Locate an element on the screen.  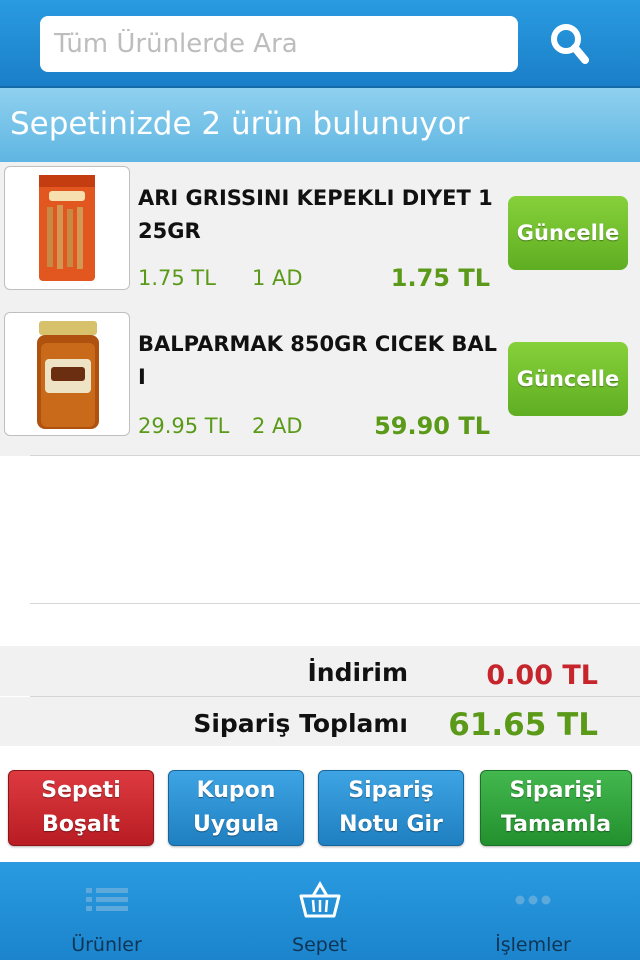
complete-order-button: Siparişi Tamamla is located at coordinates (556, 808).